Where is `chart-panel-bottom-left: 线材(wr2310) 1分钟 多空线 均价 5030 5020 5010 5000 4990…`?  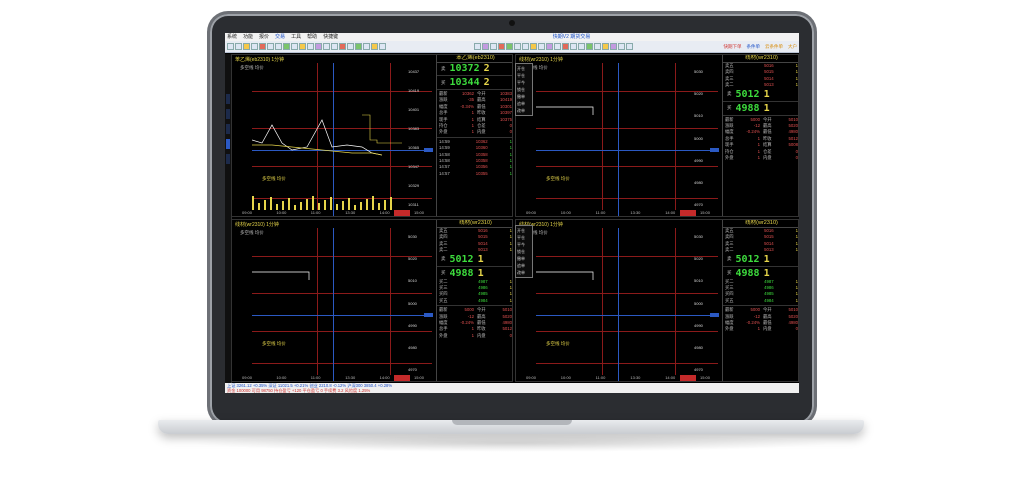
chart-panel-bottom-left: 线材(wr2310) 1分钟 多空线 均价 5030 5020 5010 5000 4990… is located at coordinates (372, 300).